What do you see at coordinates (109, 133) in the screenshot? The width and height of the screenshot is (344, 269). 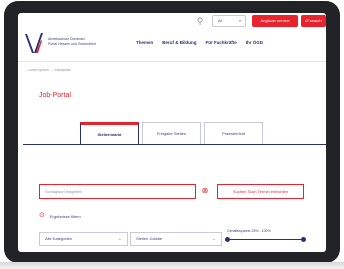 I see `tab-stellenmarkt: Stellenmarkt` at bounding box center [109, 133].